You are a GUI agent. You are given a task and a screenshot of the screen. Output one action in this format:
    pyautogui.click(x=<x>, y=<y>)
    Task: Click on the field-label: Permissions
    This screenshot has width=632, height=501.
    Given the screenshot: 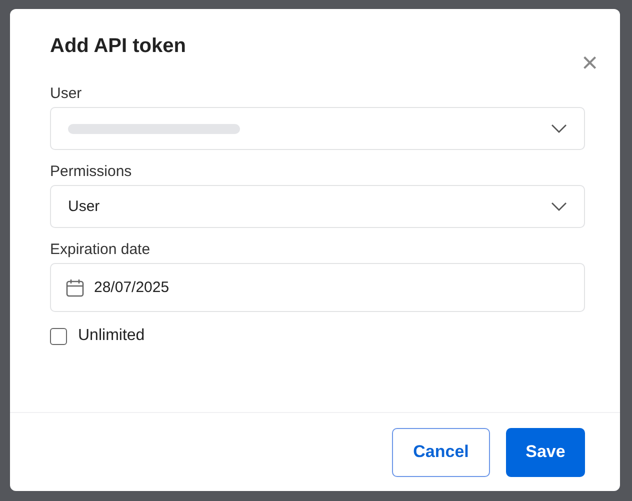 What is the action you would take?
    pyautogui.click(x=91, y=171)
    